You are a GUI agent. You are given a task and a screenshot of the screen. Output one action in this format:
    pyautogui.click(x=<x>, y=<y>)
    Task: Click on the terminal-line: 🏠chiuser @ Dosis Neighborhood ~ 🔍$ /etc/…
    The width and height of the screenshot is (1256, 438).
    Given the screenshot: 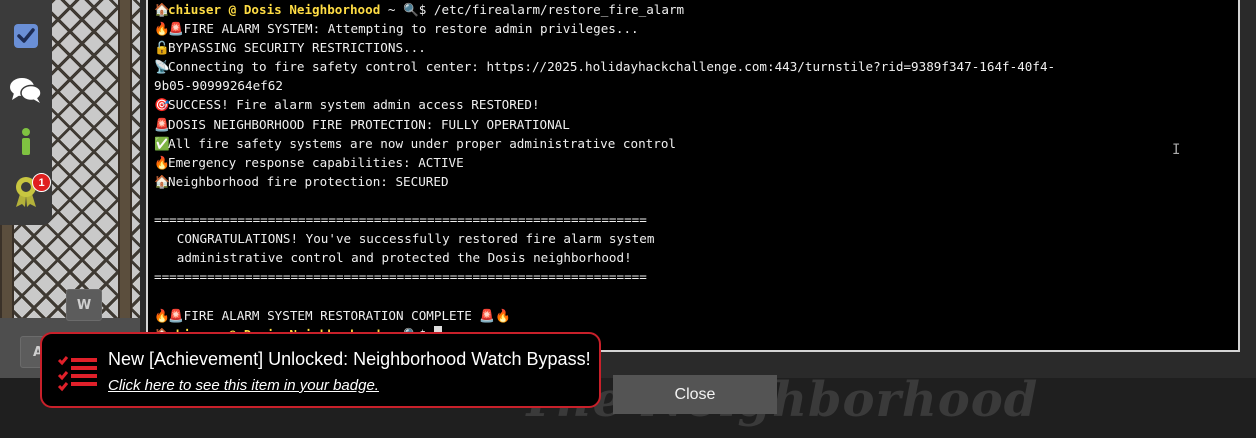 What is the action you would take?
    pyautogui.click(x=693, y=9)
    